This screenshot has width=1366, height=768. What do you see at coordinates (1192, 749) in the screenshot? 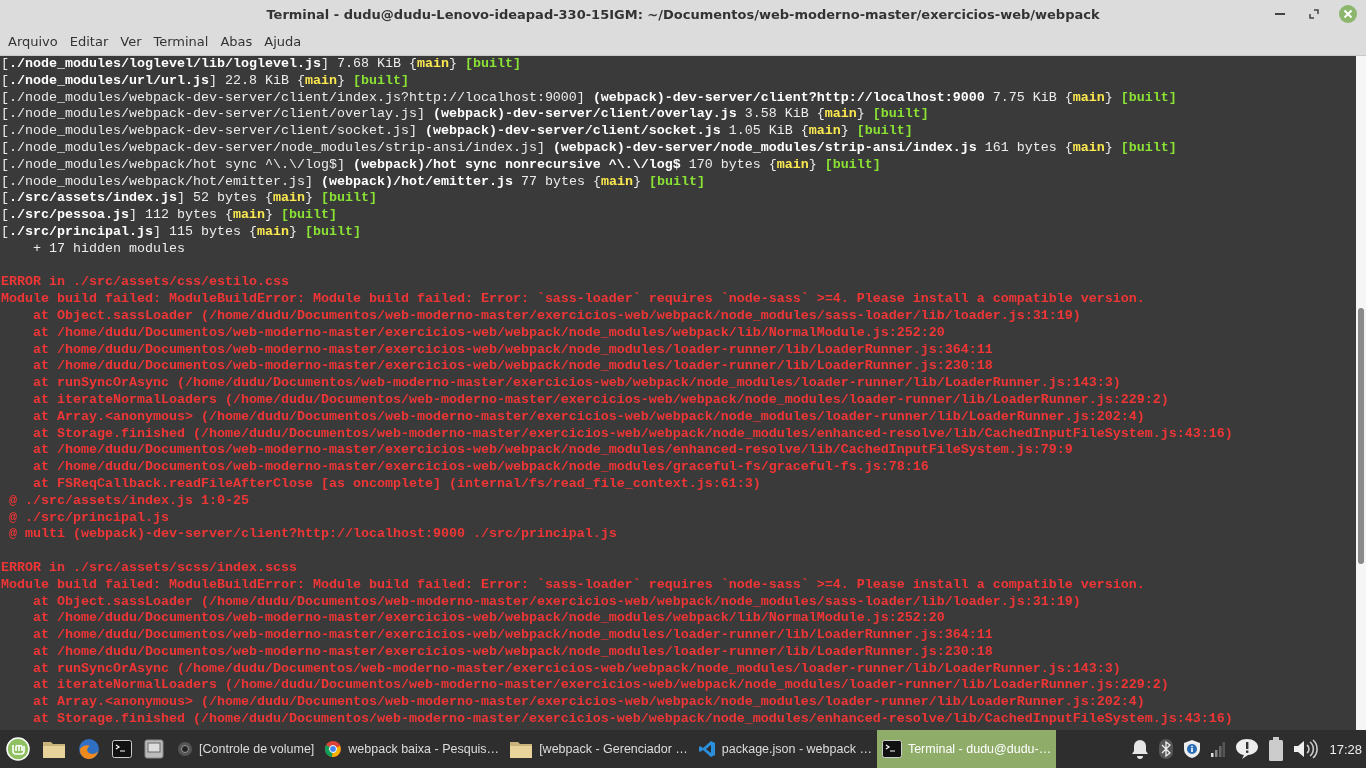
I see `shield-icon` at bounding box center [1192, 749].